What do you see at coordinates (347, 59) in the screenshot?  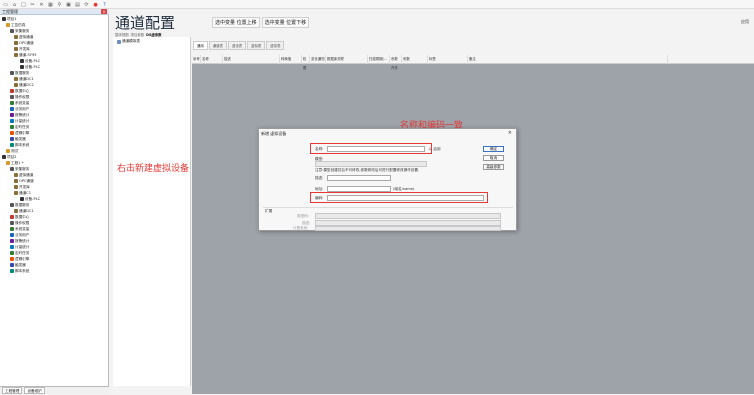 I see `column-header: 数据库关联` at bounding box center [347, 59].